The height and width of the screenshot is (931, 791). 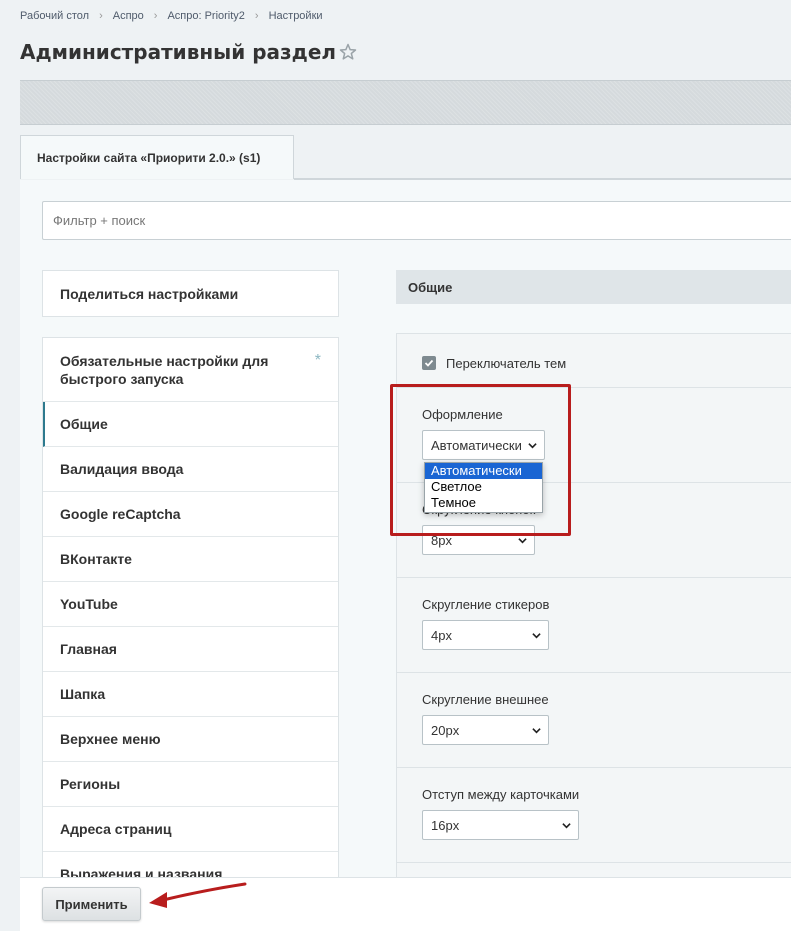 What do you see at coordinates (405, 102) in the screenshot?
I see `admin-toolbar` at bounding box center [405, 102].